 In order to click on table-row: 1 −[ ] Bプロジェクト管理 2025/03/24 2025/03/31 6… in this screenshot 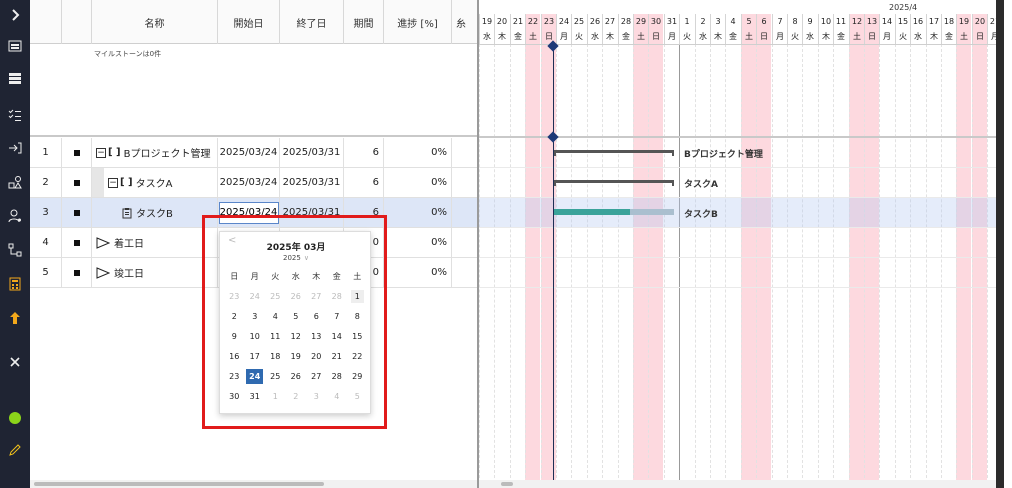, I will do `click(254, 153)`.